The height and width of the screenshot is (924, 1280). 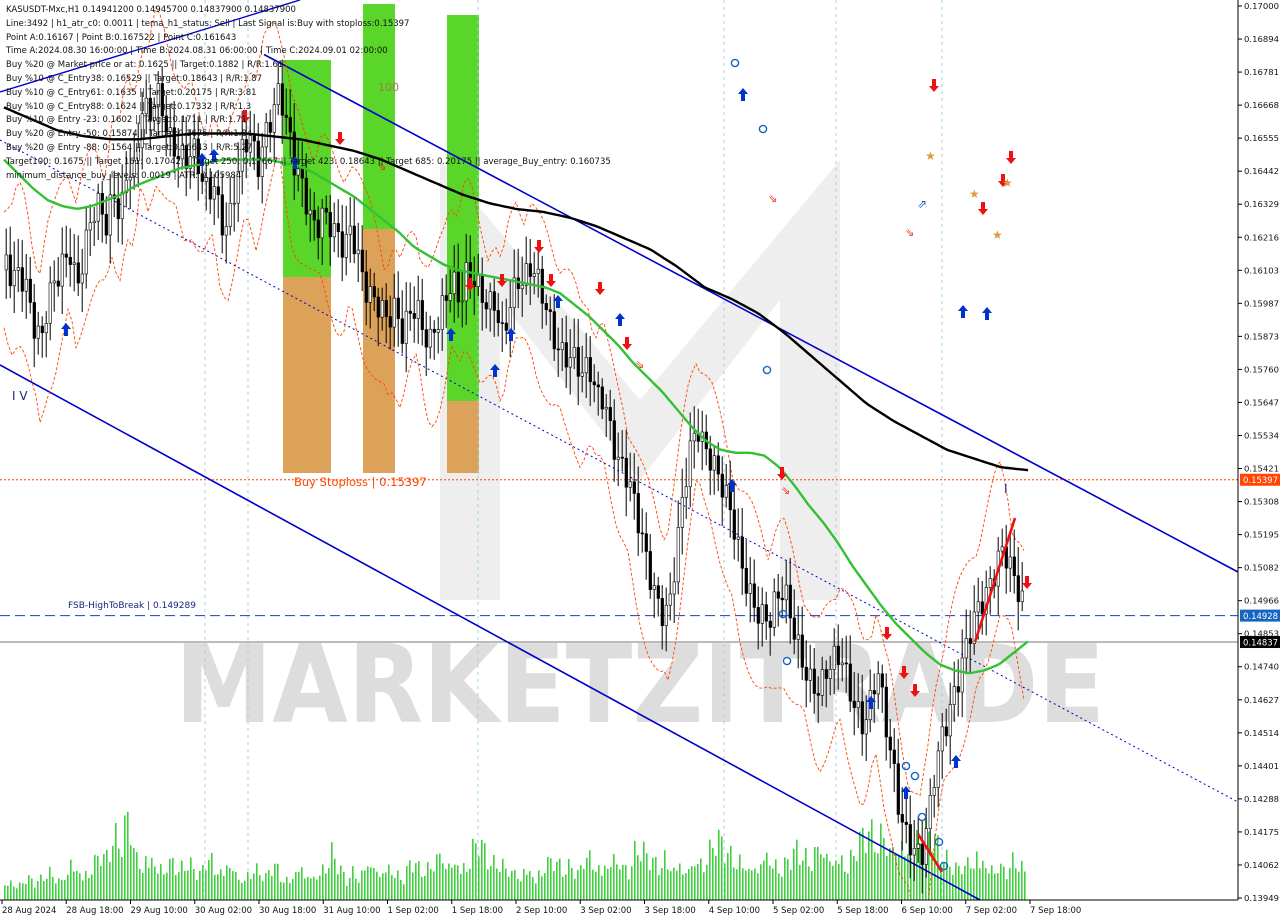 I want to click on star-icon: ★, so click(x=997, y=235).